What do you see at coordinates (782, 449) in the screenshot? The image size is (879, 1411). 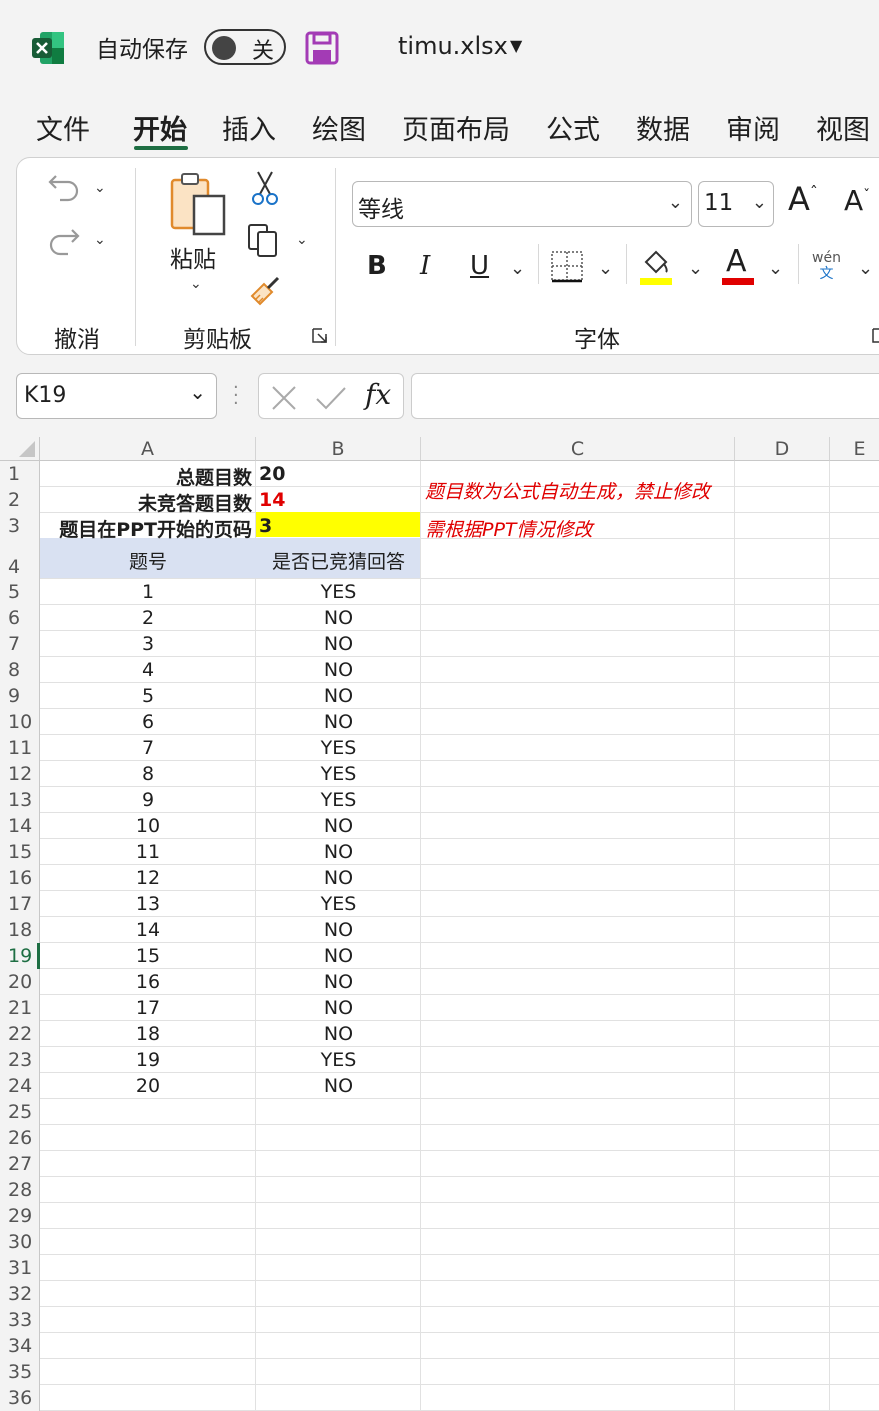 I see `column-header-d: D` at bounding box center [782, 449].